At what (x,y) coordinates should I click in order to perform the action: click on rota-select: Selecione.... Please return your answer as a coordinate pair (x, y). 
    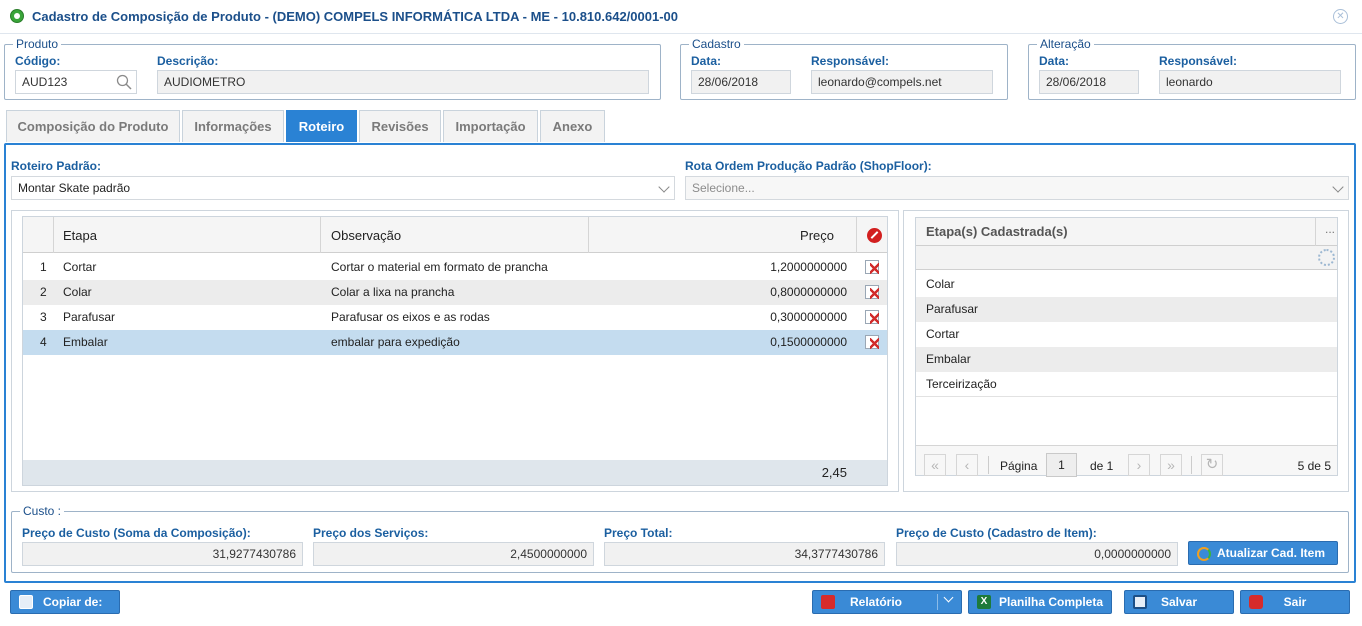
    Looking at the image, I should click on (1017, 188).